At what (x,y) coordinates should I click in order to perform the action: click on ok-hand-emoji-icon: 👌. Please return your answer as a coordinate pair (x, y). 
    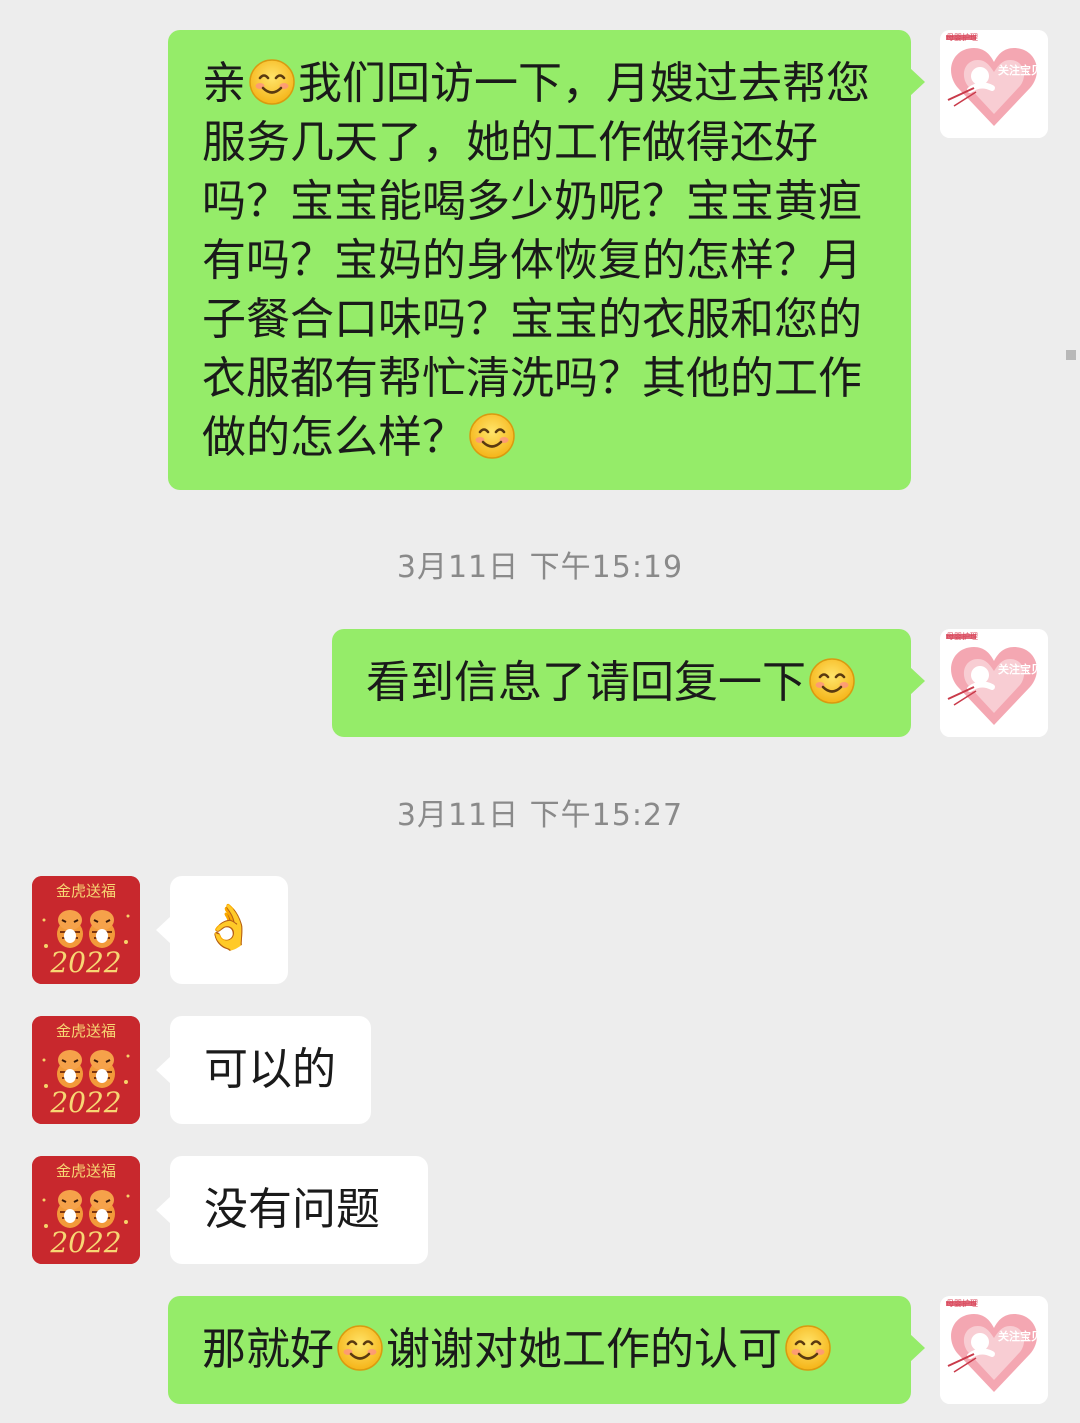
    Looking at the image, I should click on (229, 927).